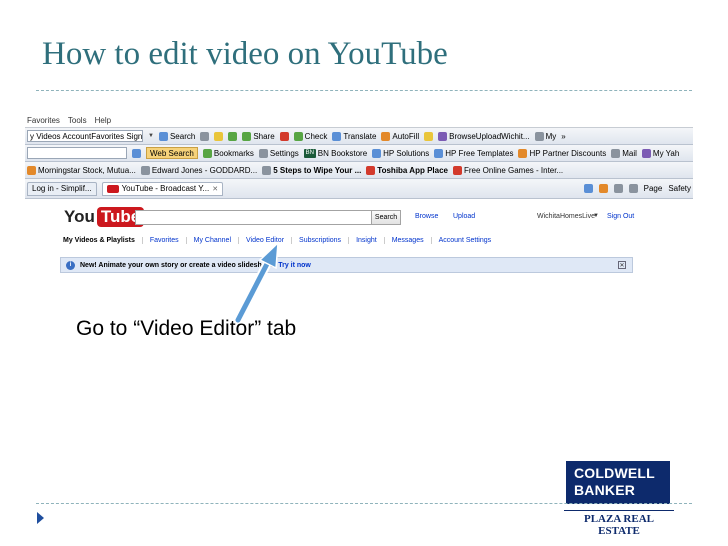 This screenshot has width=728, height=546. Describe the element at coordinates (205, 136) in the screenshot. I see `page-icon` at that location.